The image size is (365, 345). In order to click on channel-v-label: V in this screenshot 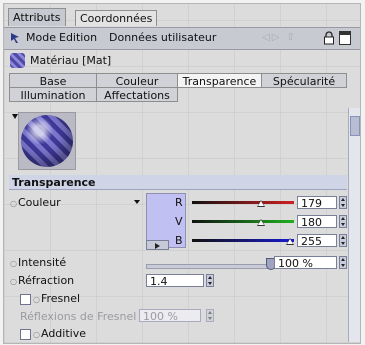, I will do `click(179, 221)`.